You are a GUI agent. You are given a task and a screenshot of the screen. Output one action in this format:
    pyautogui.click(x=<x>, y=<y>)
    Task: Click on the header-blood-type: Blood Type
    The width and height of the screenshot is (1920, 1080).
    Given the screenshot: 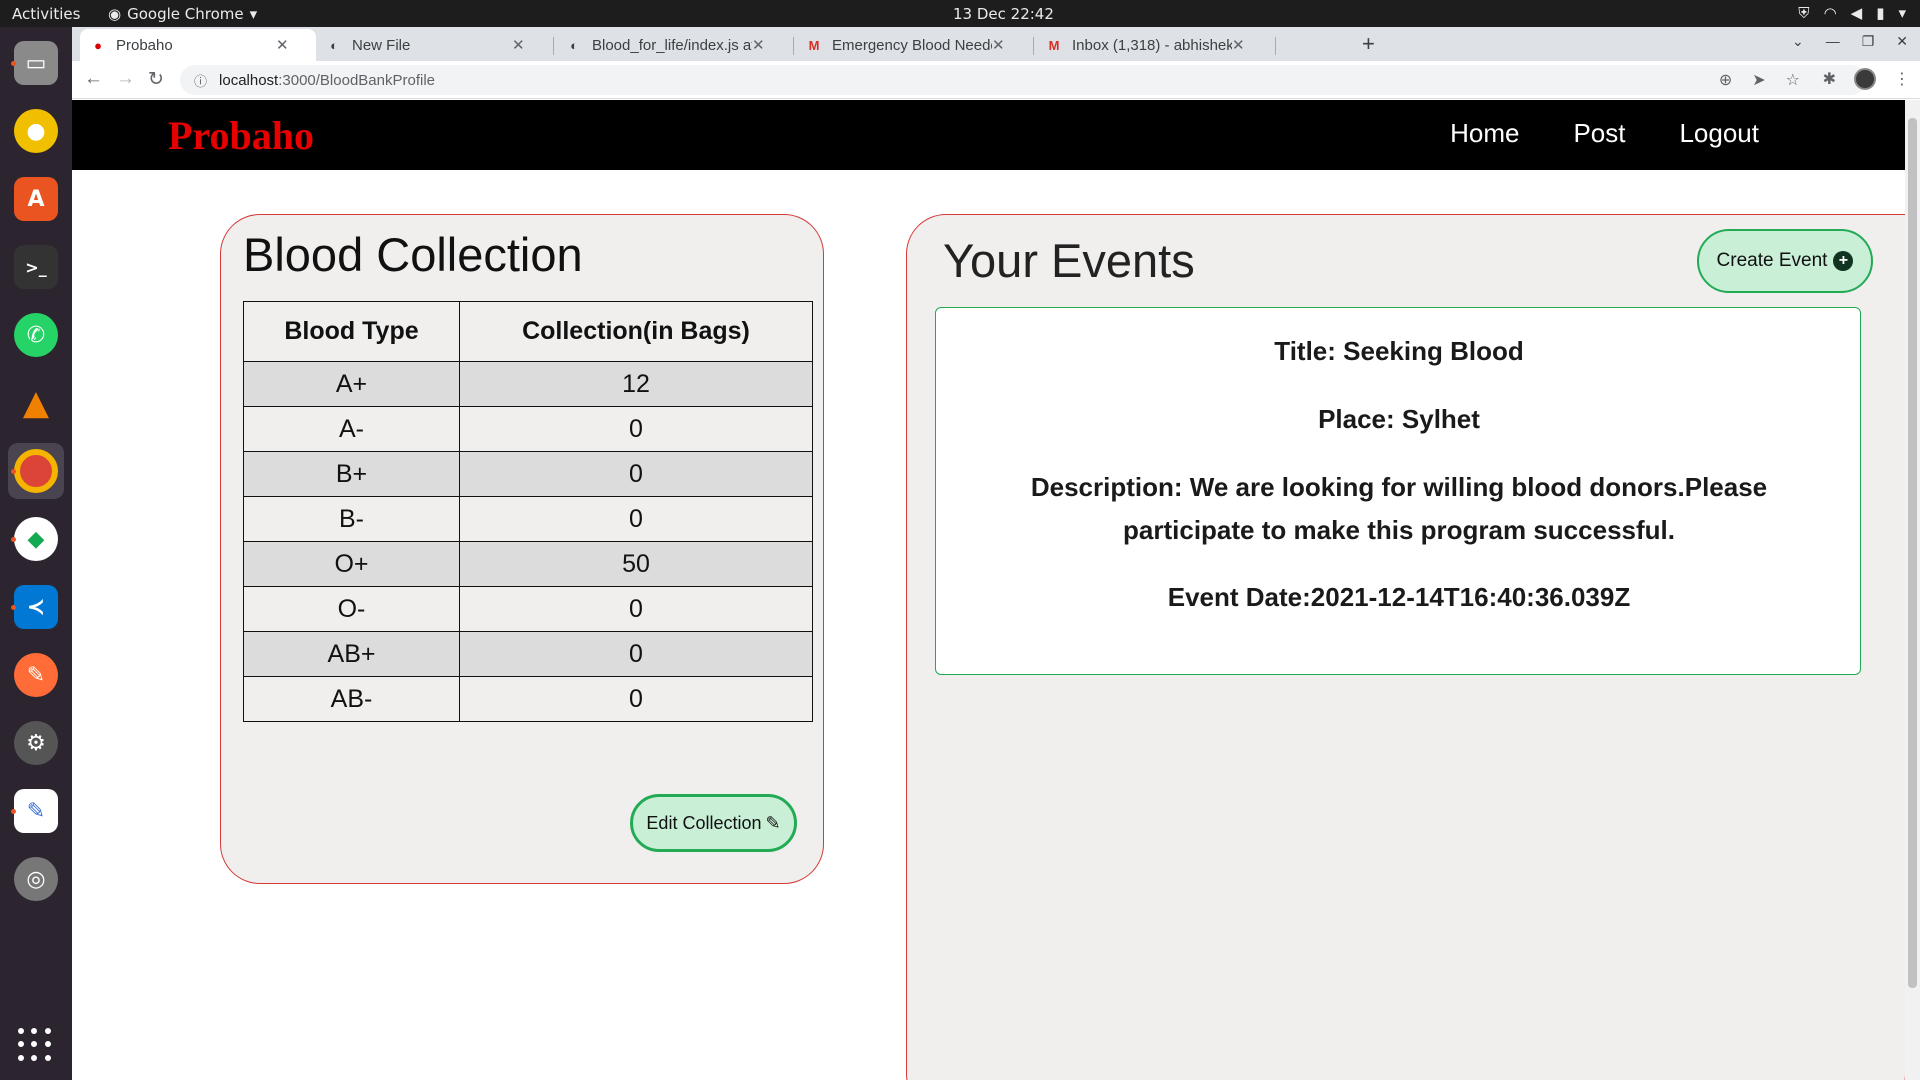 What is the action you would take?
    pyautogui.click(x=351, y=331)
    